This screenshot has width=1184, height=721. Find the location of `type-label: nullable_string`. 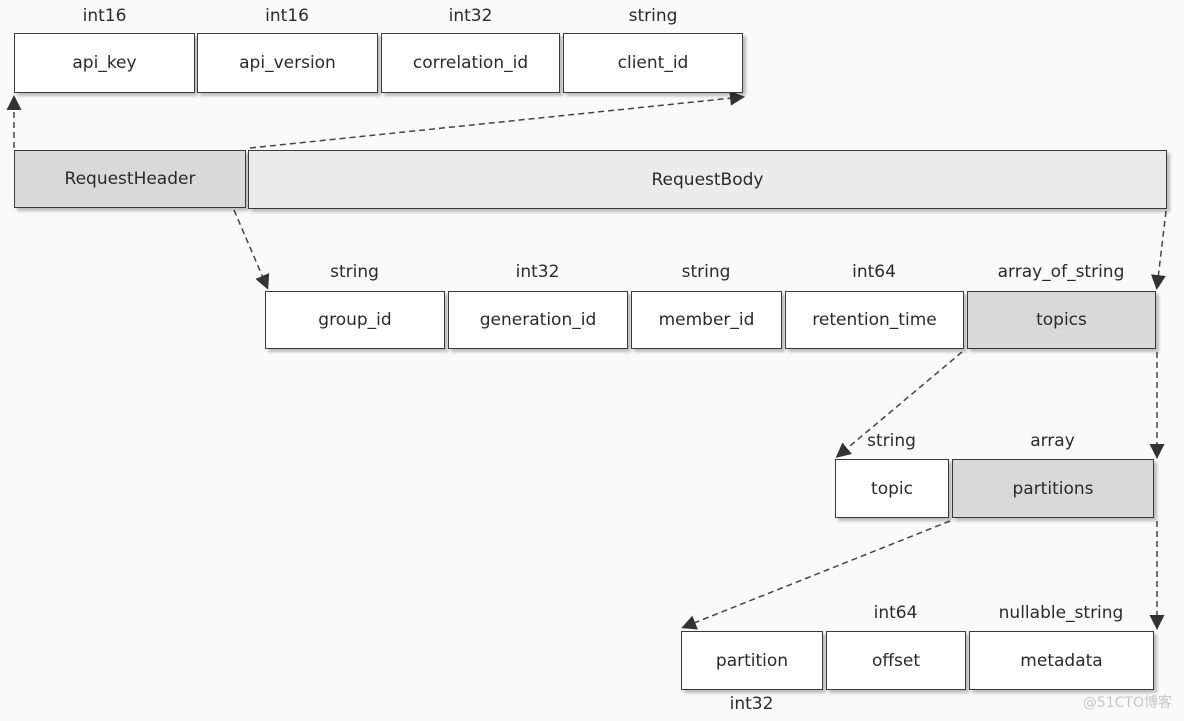

type-label: nullable_string is located at coordinates (1061, 613).